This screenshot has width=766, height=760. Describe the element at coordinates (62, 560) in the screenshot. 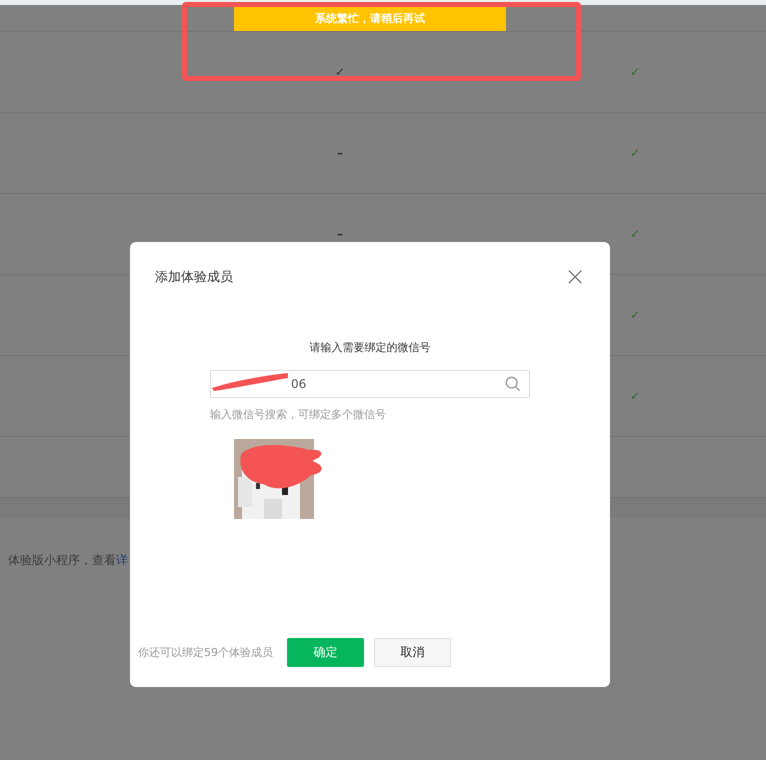

I see `note-text: 体验版小程序，查看` at that location.